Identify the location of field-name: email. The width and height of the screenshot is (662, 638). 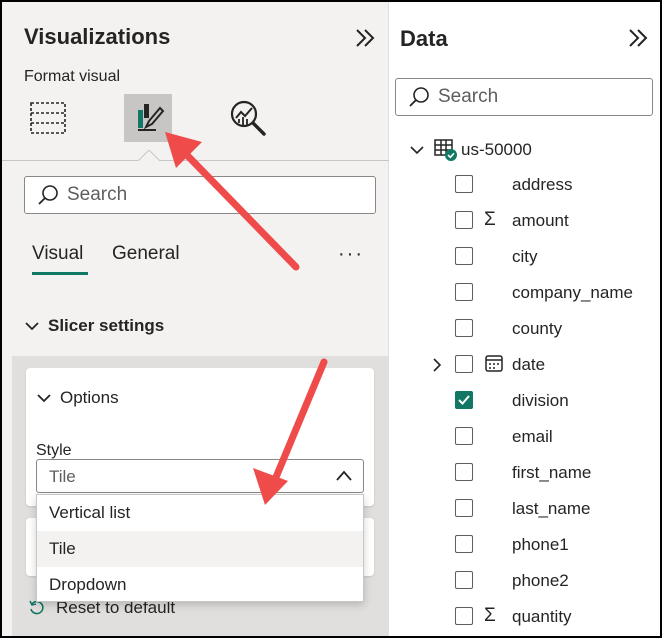
(532, 436).